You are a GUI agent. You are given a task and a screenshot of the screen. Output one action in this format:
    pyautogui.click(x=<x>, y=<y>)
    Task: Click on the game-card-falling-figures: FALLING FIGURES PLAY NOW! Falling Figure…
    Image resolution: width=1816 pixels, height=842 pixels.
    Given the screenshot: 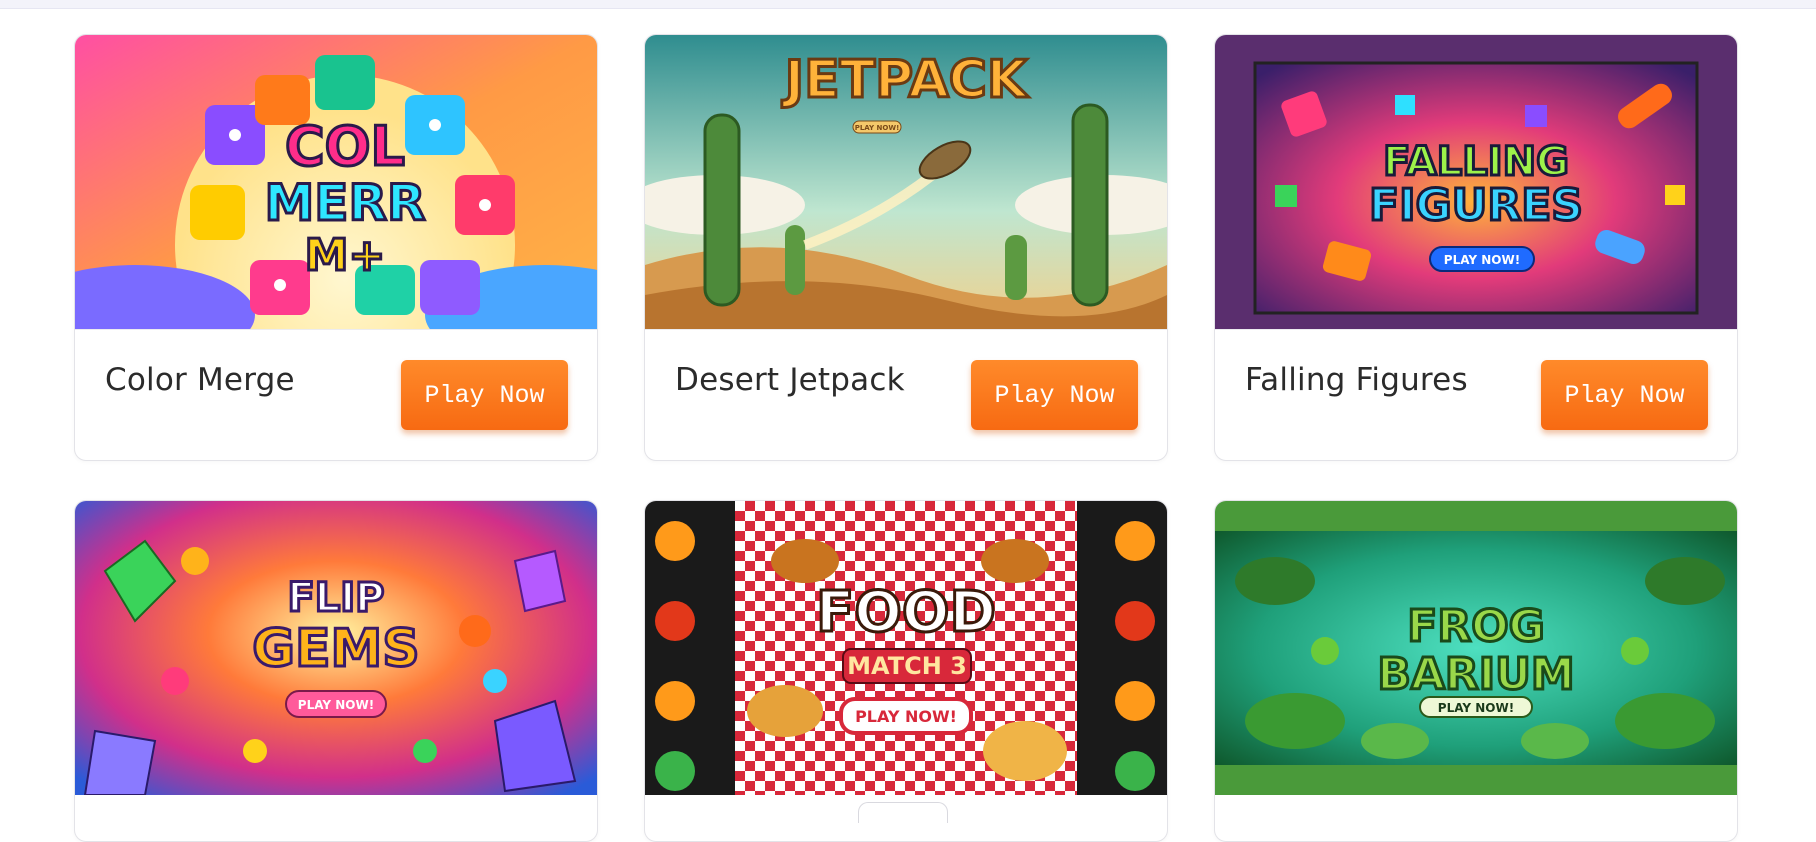 What is the action you would take?
    pyautogui.click(x=1476, y=247)
    